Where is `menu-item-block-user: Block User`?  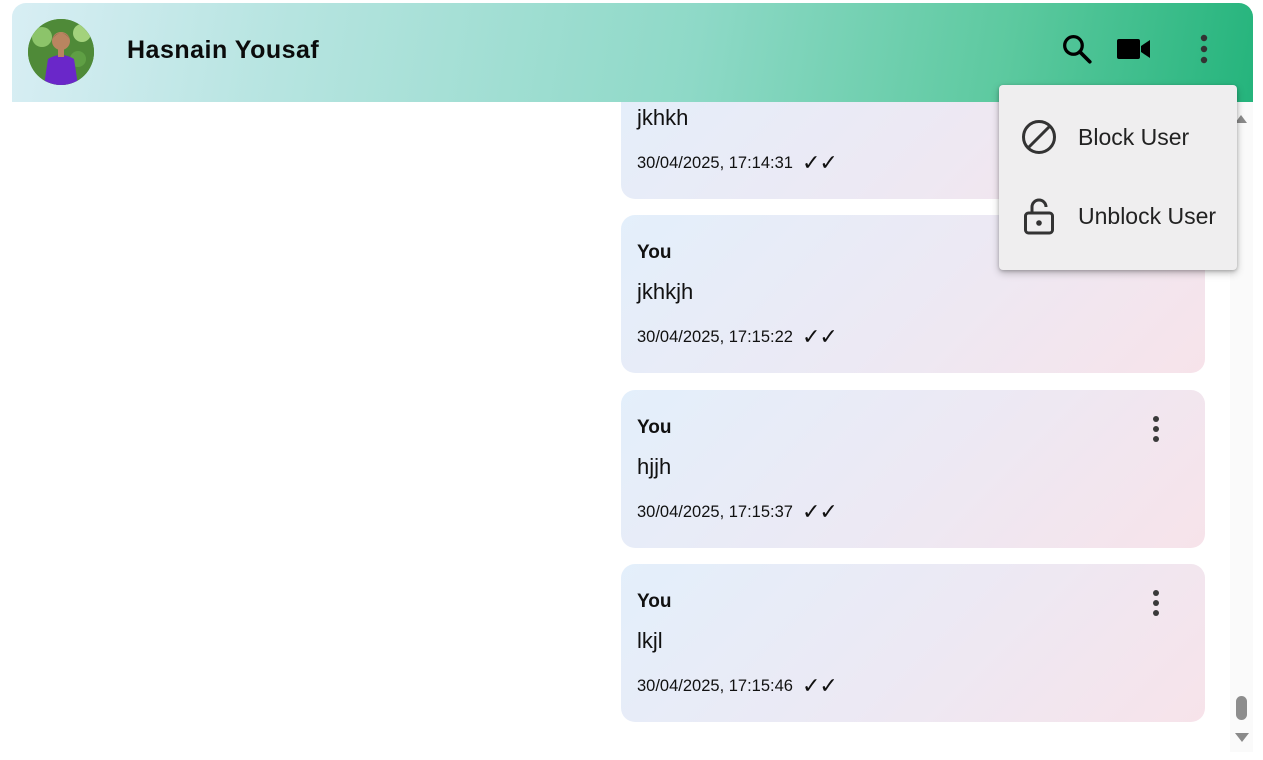
menu-item-block-user: Block User is located at coordinates (1118, 137).